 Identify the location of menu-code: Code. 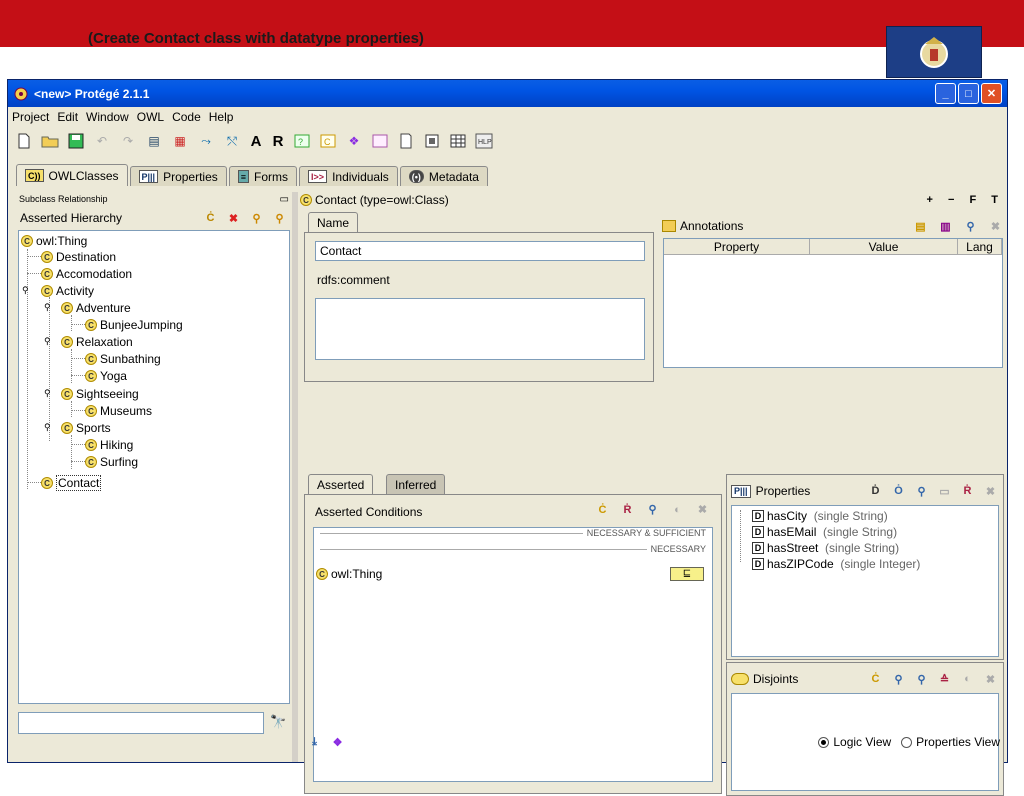
(186, 117).